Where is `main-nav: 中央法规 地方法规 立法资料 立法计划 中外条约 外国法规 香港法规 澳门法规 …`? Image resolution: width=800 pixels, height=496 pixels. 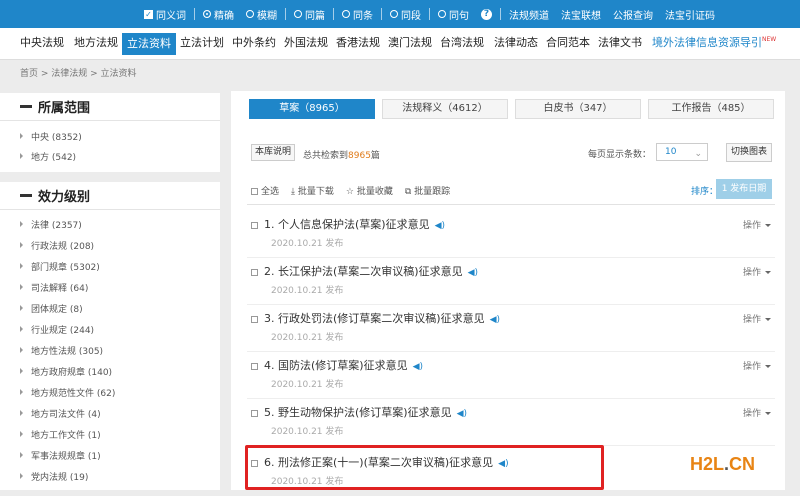
main-nav: 中央法规 地方法规 立法资料 立法计划 中外条约 外国法规 香港法规 澳门法规 … is located at coordinates (400, 44).